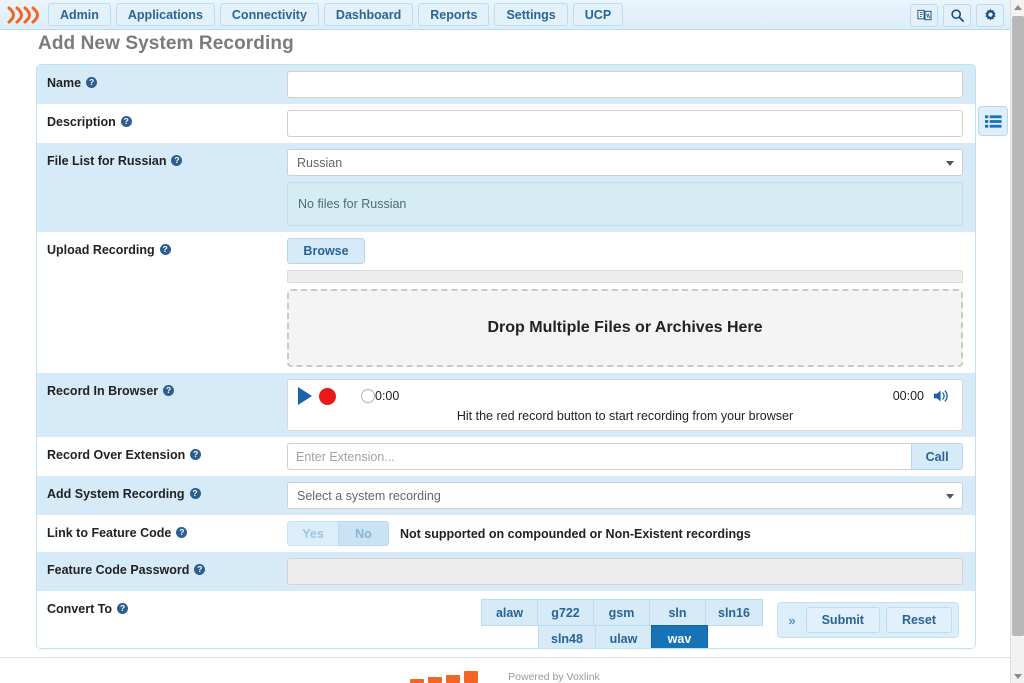 This screenshot has width=1024, height=683. I want to click on call-button: Call, so click(937, 456).